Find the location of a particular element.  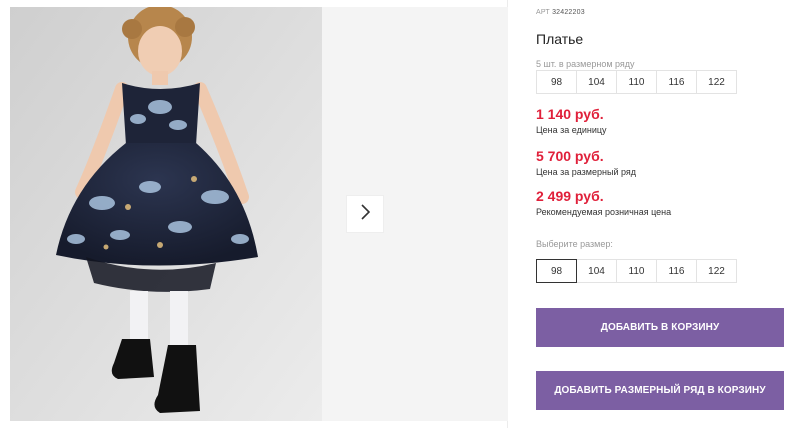

pack-size-row: 98 104 110 116 122 is located at coordinates (636, 82).